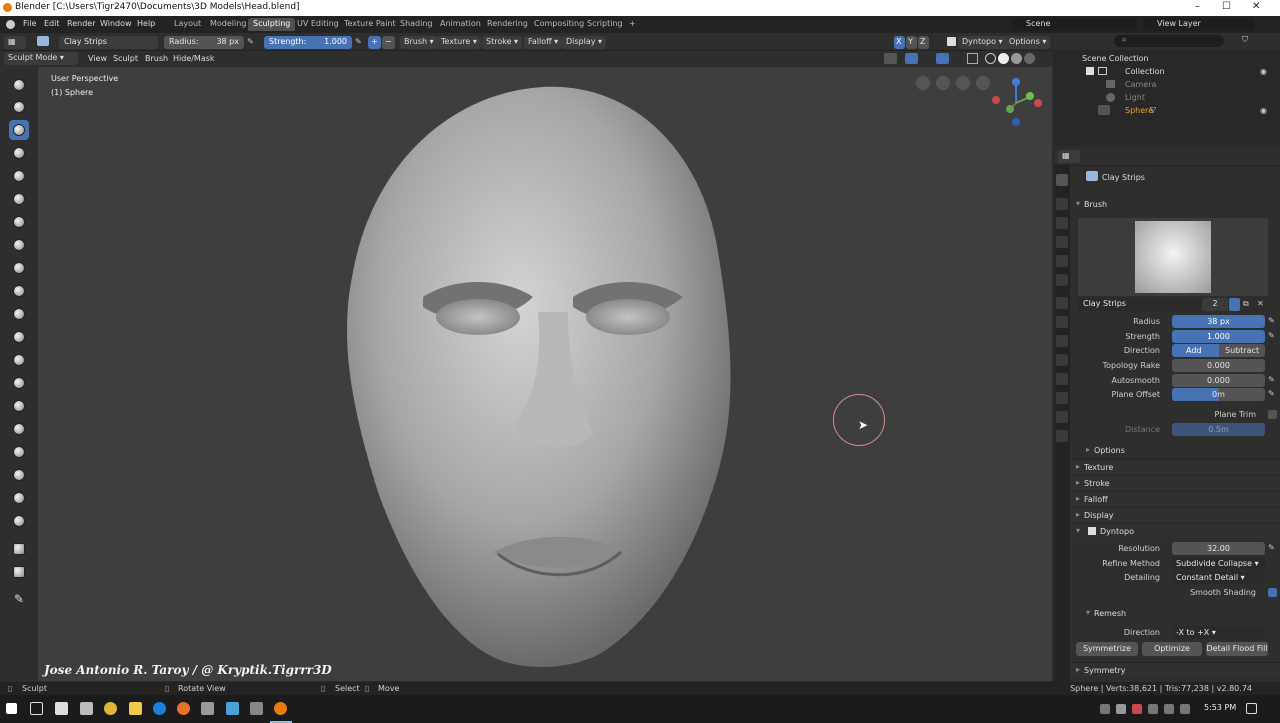  I want to click on display-menu: Display, so click(584, 42).